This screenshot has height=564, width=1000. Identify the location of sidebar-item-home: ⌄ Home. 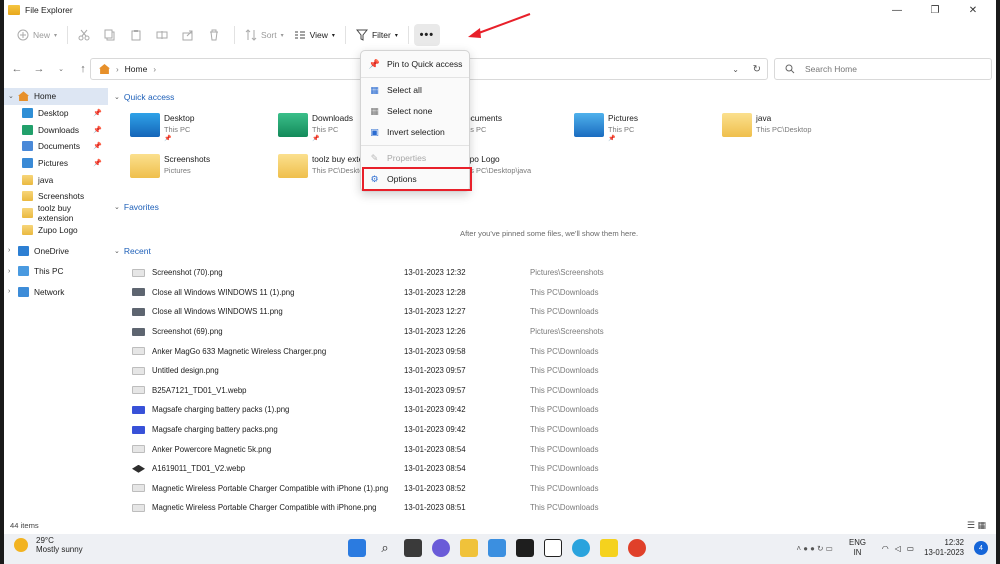
(56, 96).